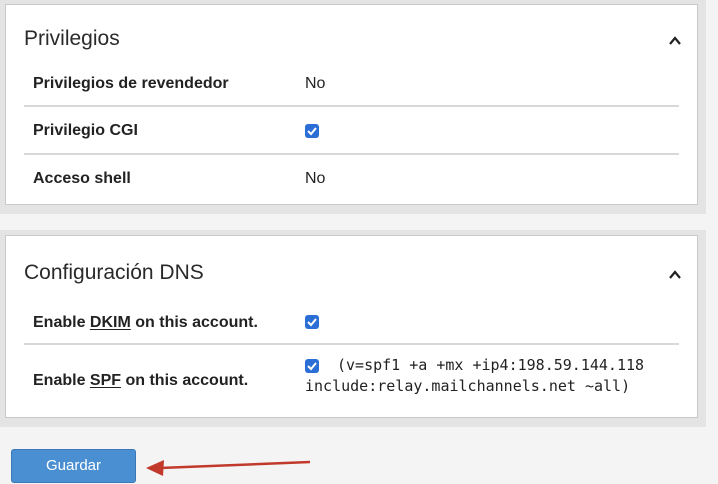 Image resolution: width=718 pixels, height=484 pixels. Describe the element at coordinates (61, 380) in the screenshot. I see `spf-label-pre: Enable` at that location.